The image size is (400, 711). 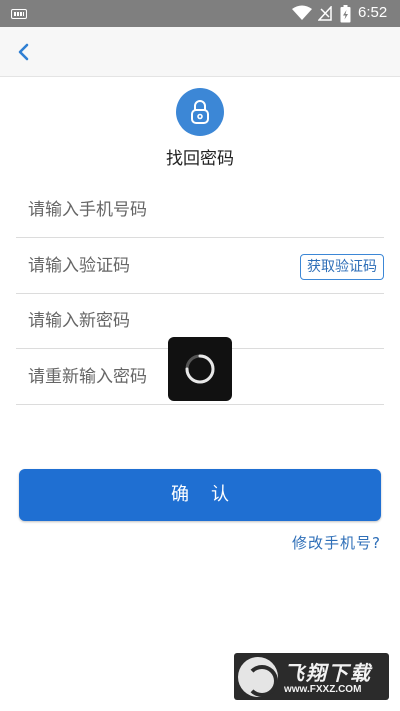 I want to click on confirm-password-input, so click(x=158, y=377).